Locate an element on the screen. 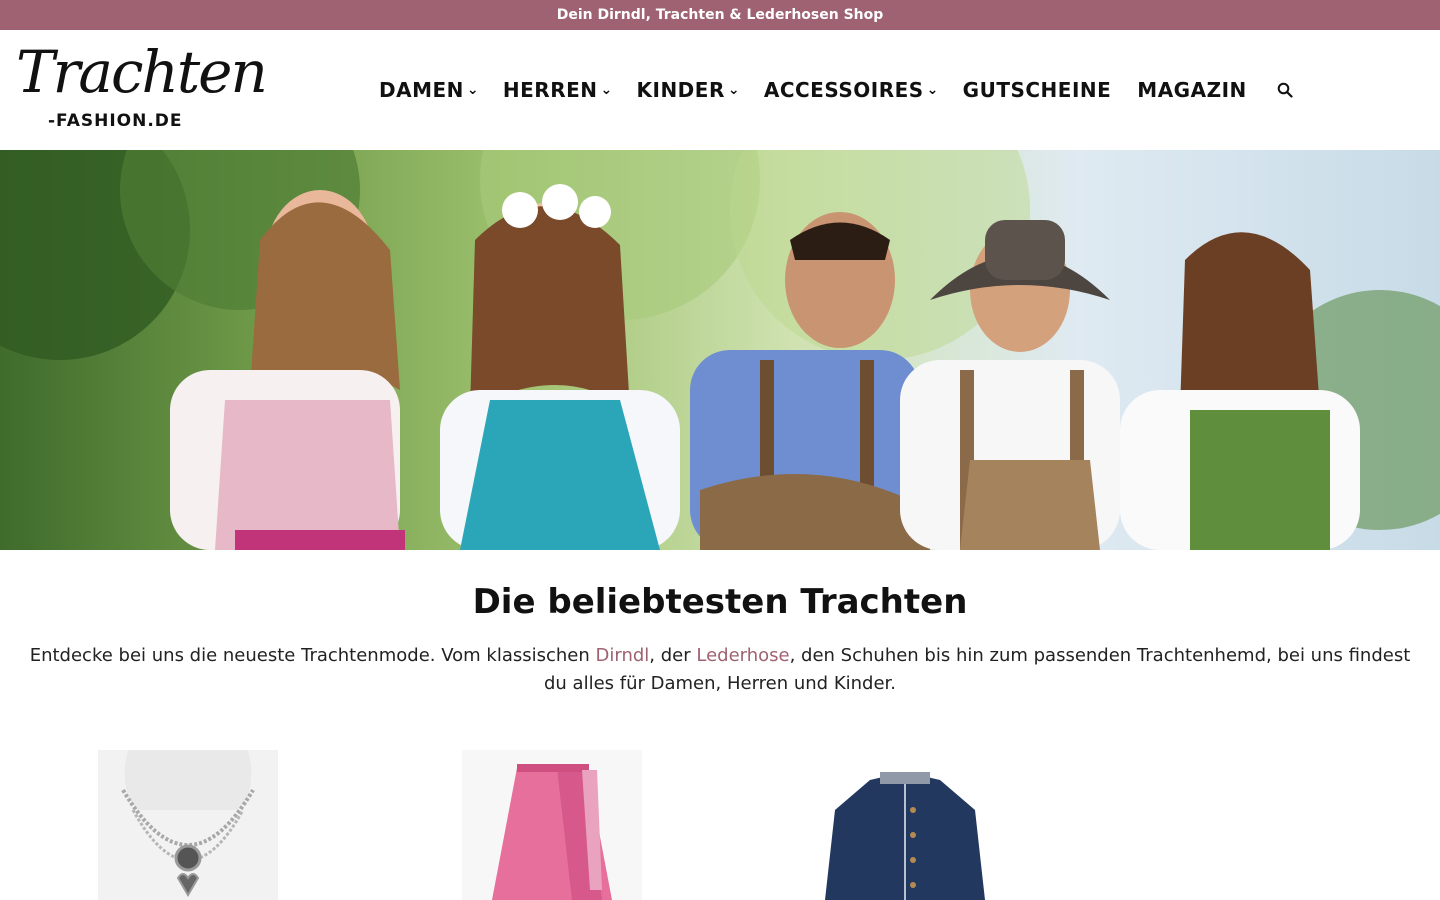 The image size is (1440, 900). nav-item-herren: HERREN ⌄ is located at coordinates (557, 90).